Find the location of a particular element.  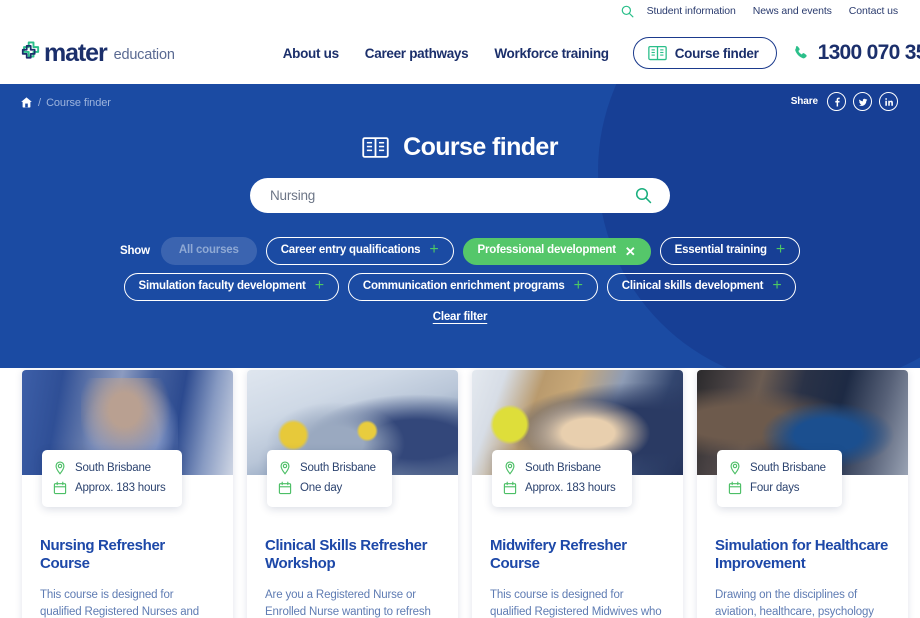

filter-pill-label: Essential training is located at coordinates (720, 250).